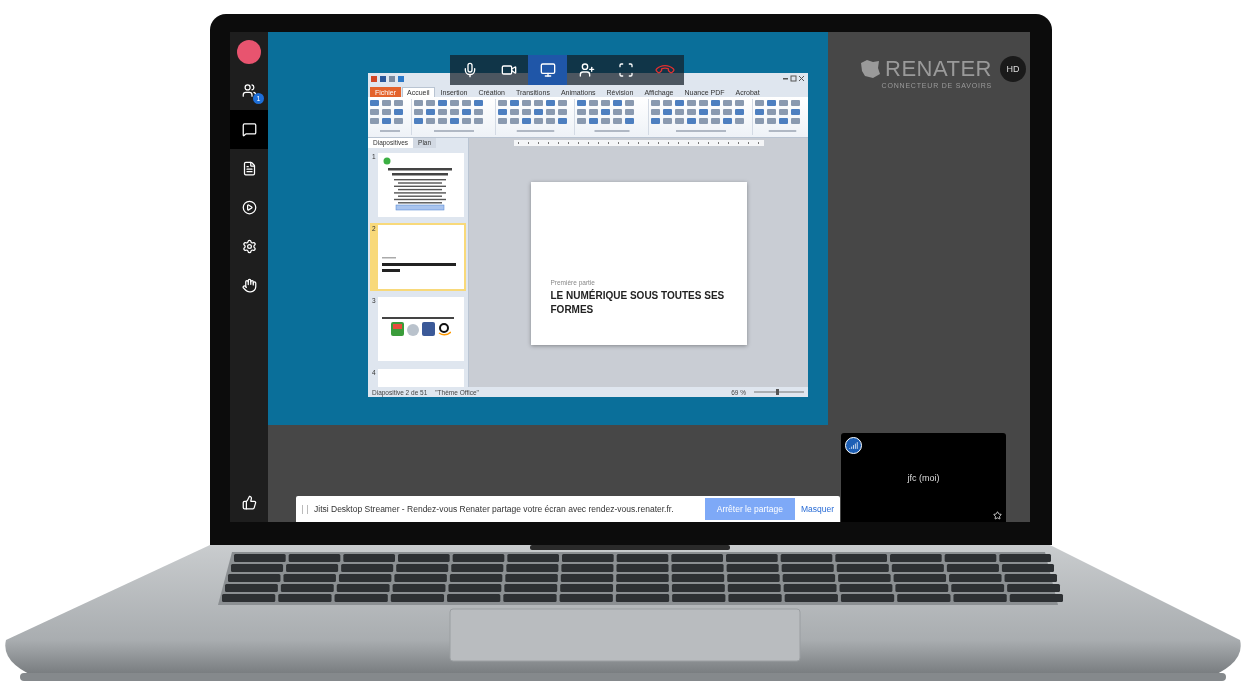 This screenshot has width=1246, height=688. I want to click on add-person-icon, so click(586, 70).